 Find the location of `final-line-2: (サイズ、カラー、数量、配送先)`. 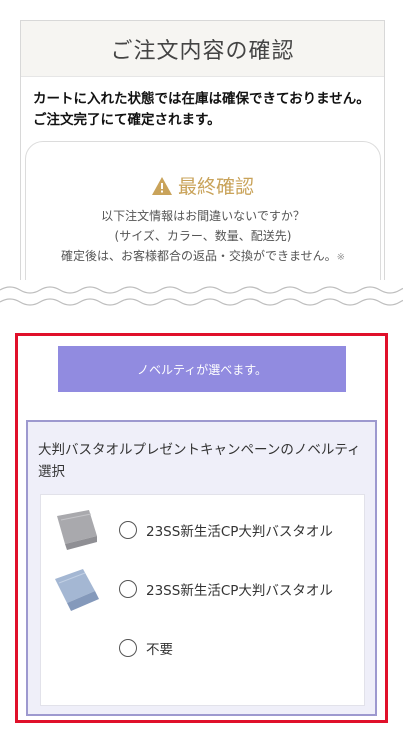

final-line-2: (サイズ、カラー、数量、配送先) is located at coordinates (203, 235).